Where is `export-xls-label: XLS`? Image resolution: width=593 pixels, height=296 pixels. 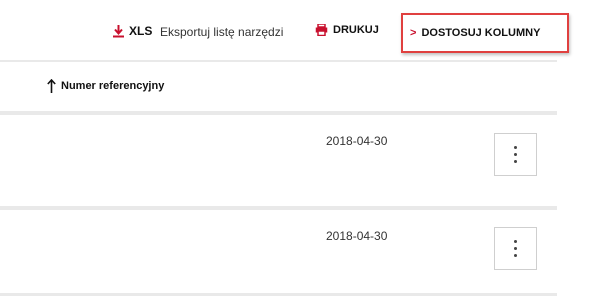 export-xls-label: XLS is located at coordinates (141, 31).